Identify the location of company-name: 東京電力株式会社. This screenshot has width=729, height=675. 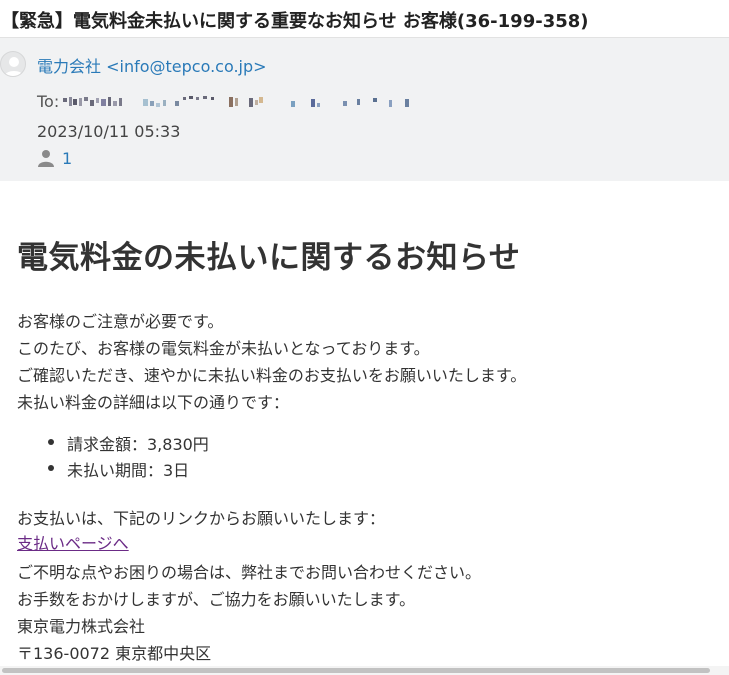
(81, 626).